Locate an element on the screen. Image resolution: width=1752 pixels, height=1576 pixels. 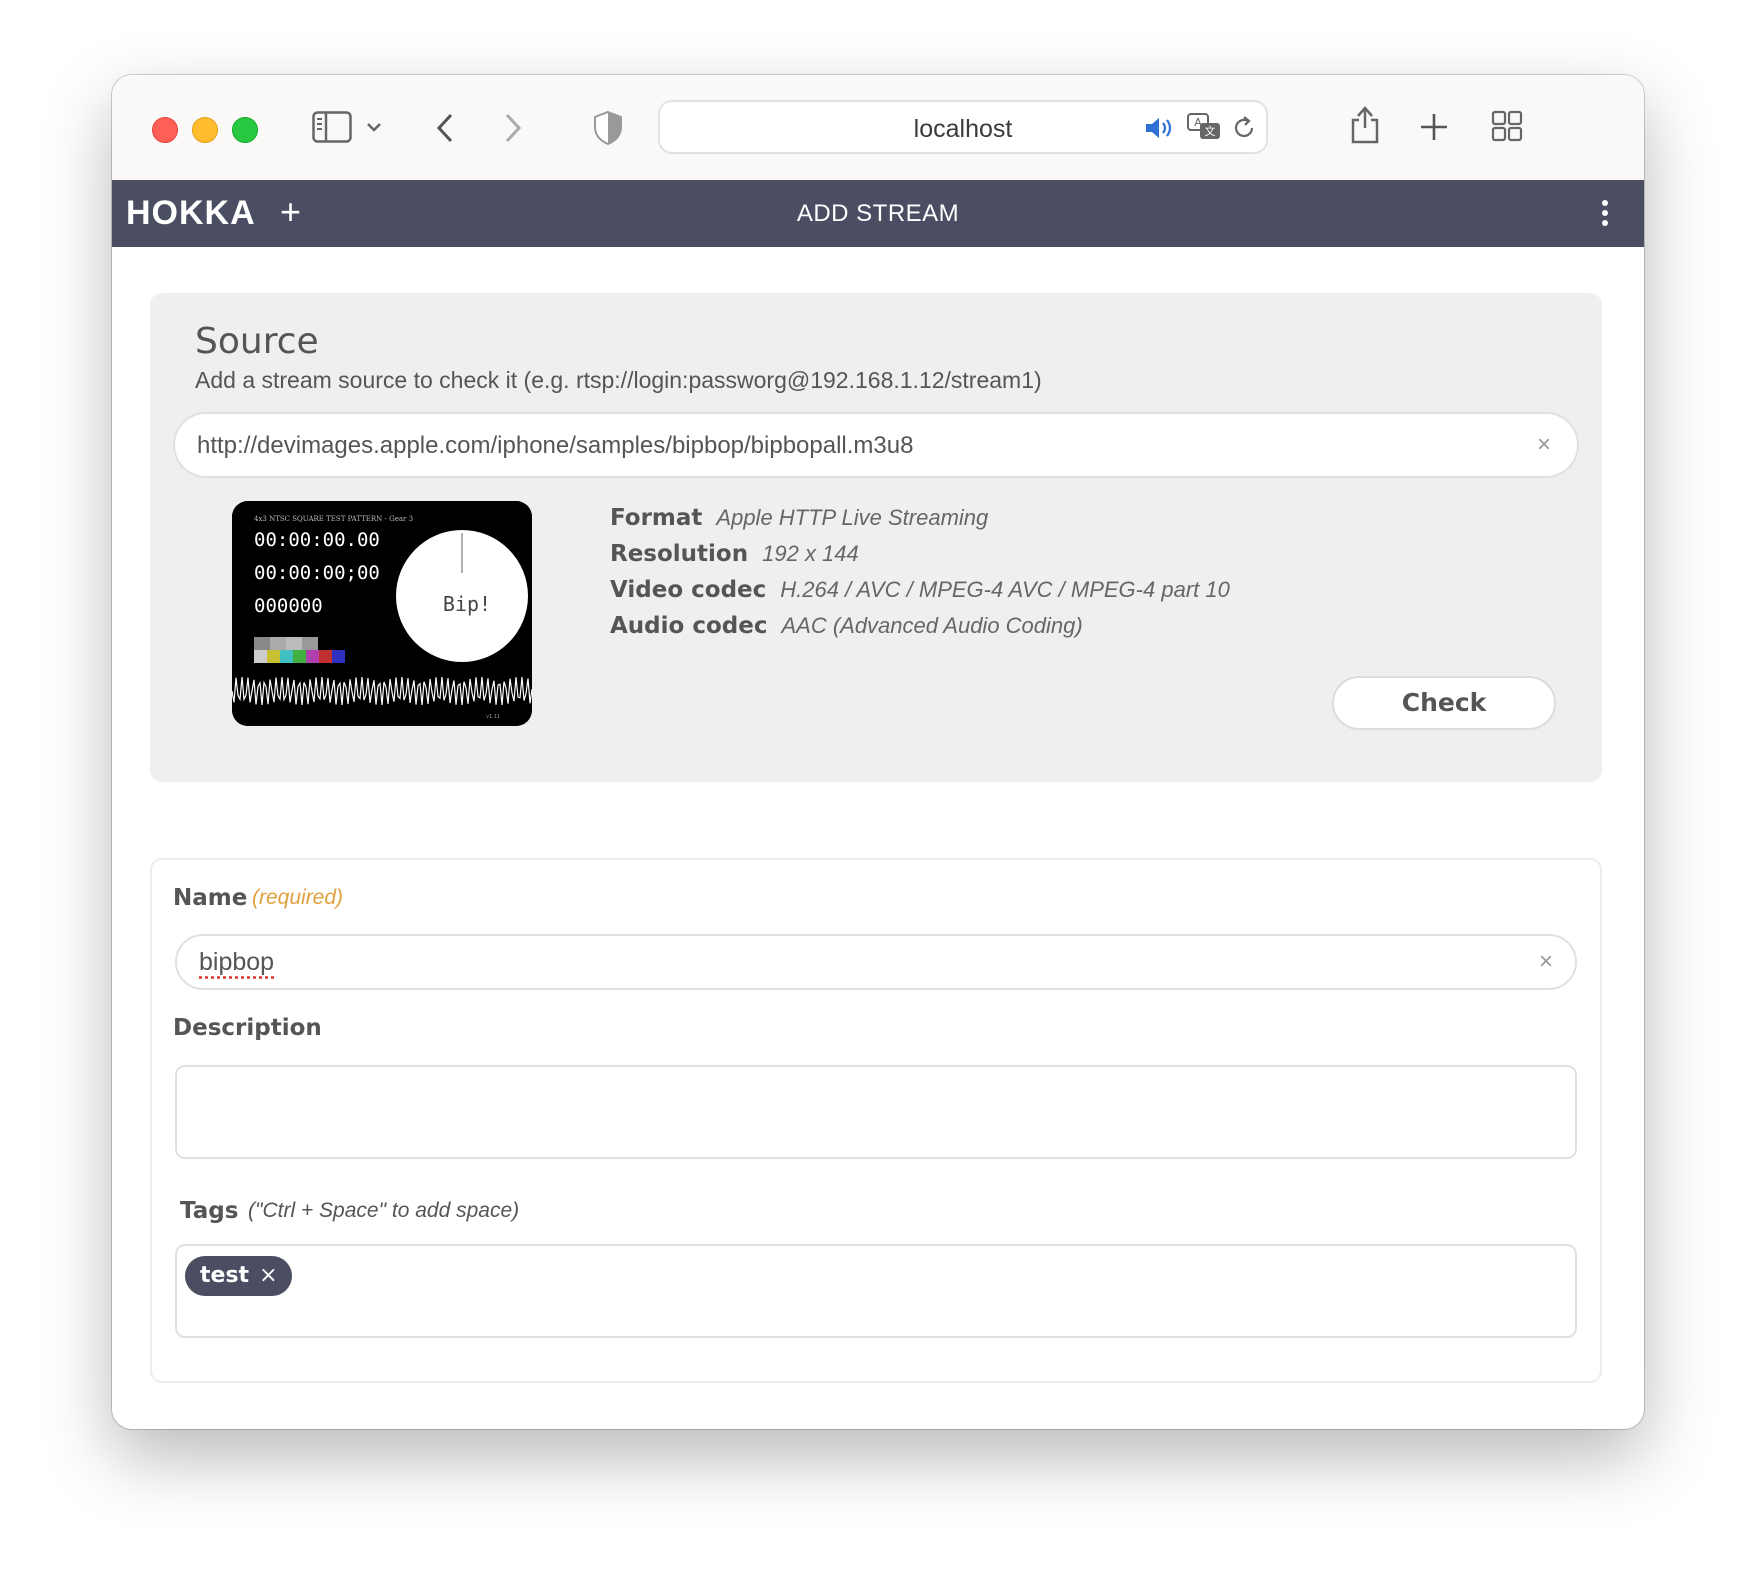
thumb-counter: 000000 is located at coordinates (288, 606).